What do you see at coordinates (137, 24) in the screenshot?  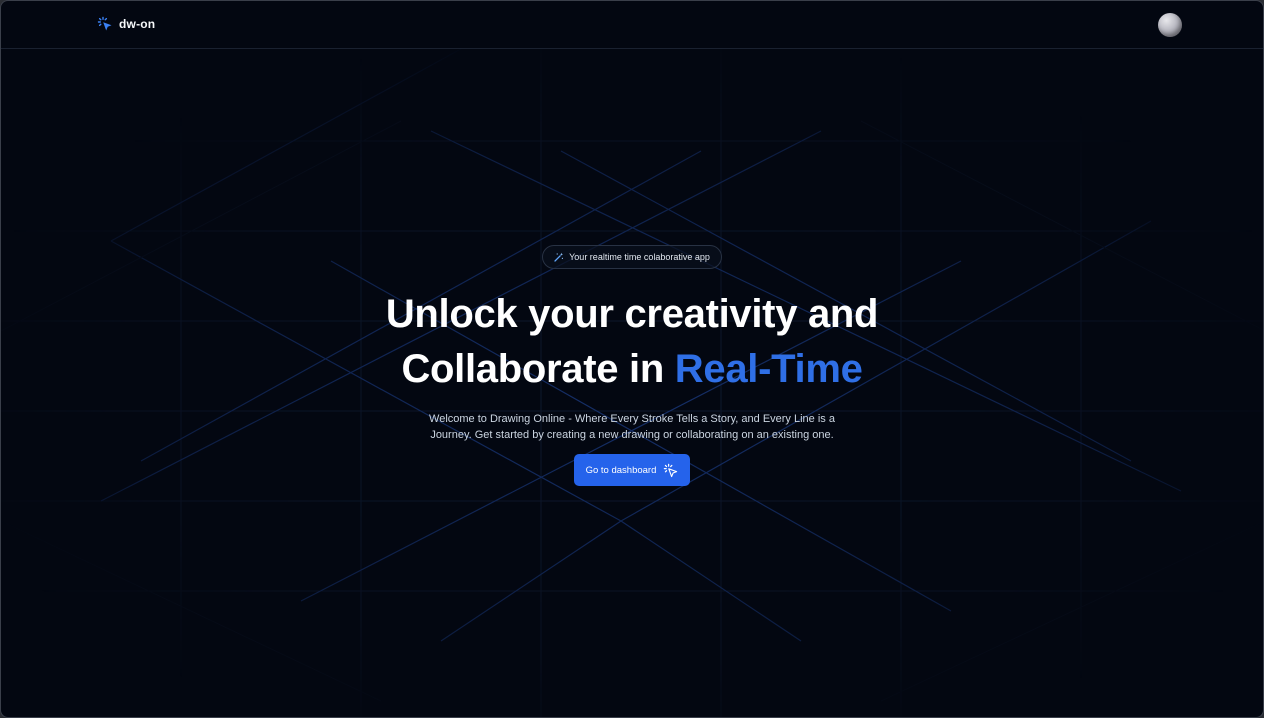 I see `brand-name: dw-on` at bounding box center [137, 24].